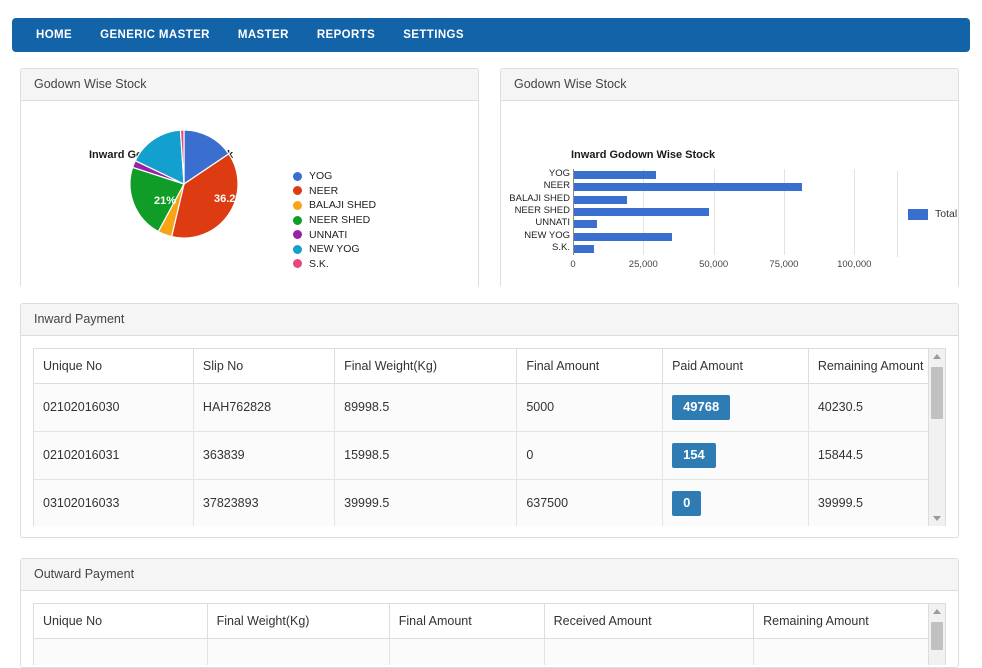 This screenshot has height=668, width=982. I want to click on bar-chart-bar: NEER, so click(673, 186).